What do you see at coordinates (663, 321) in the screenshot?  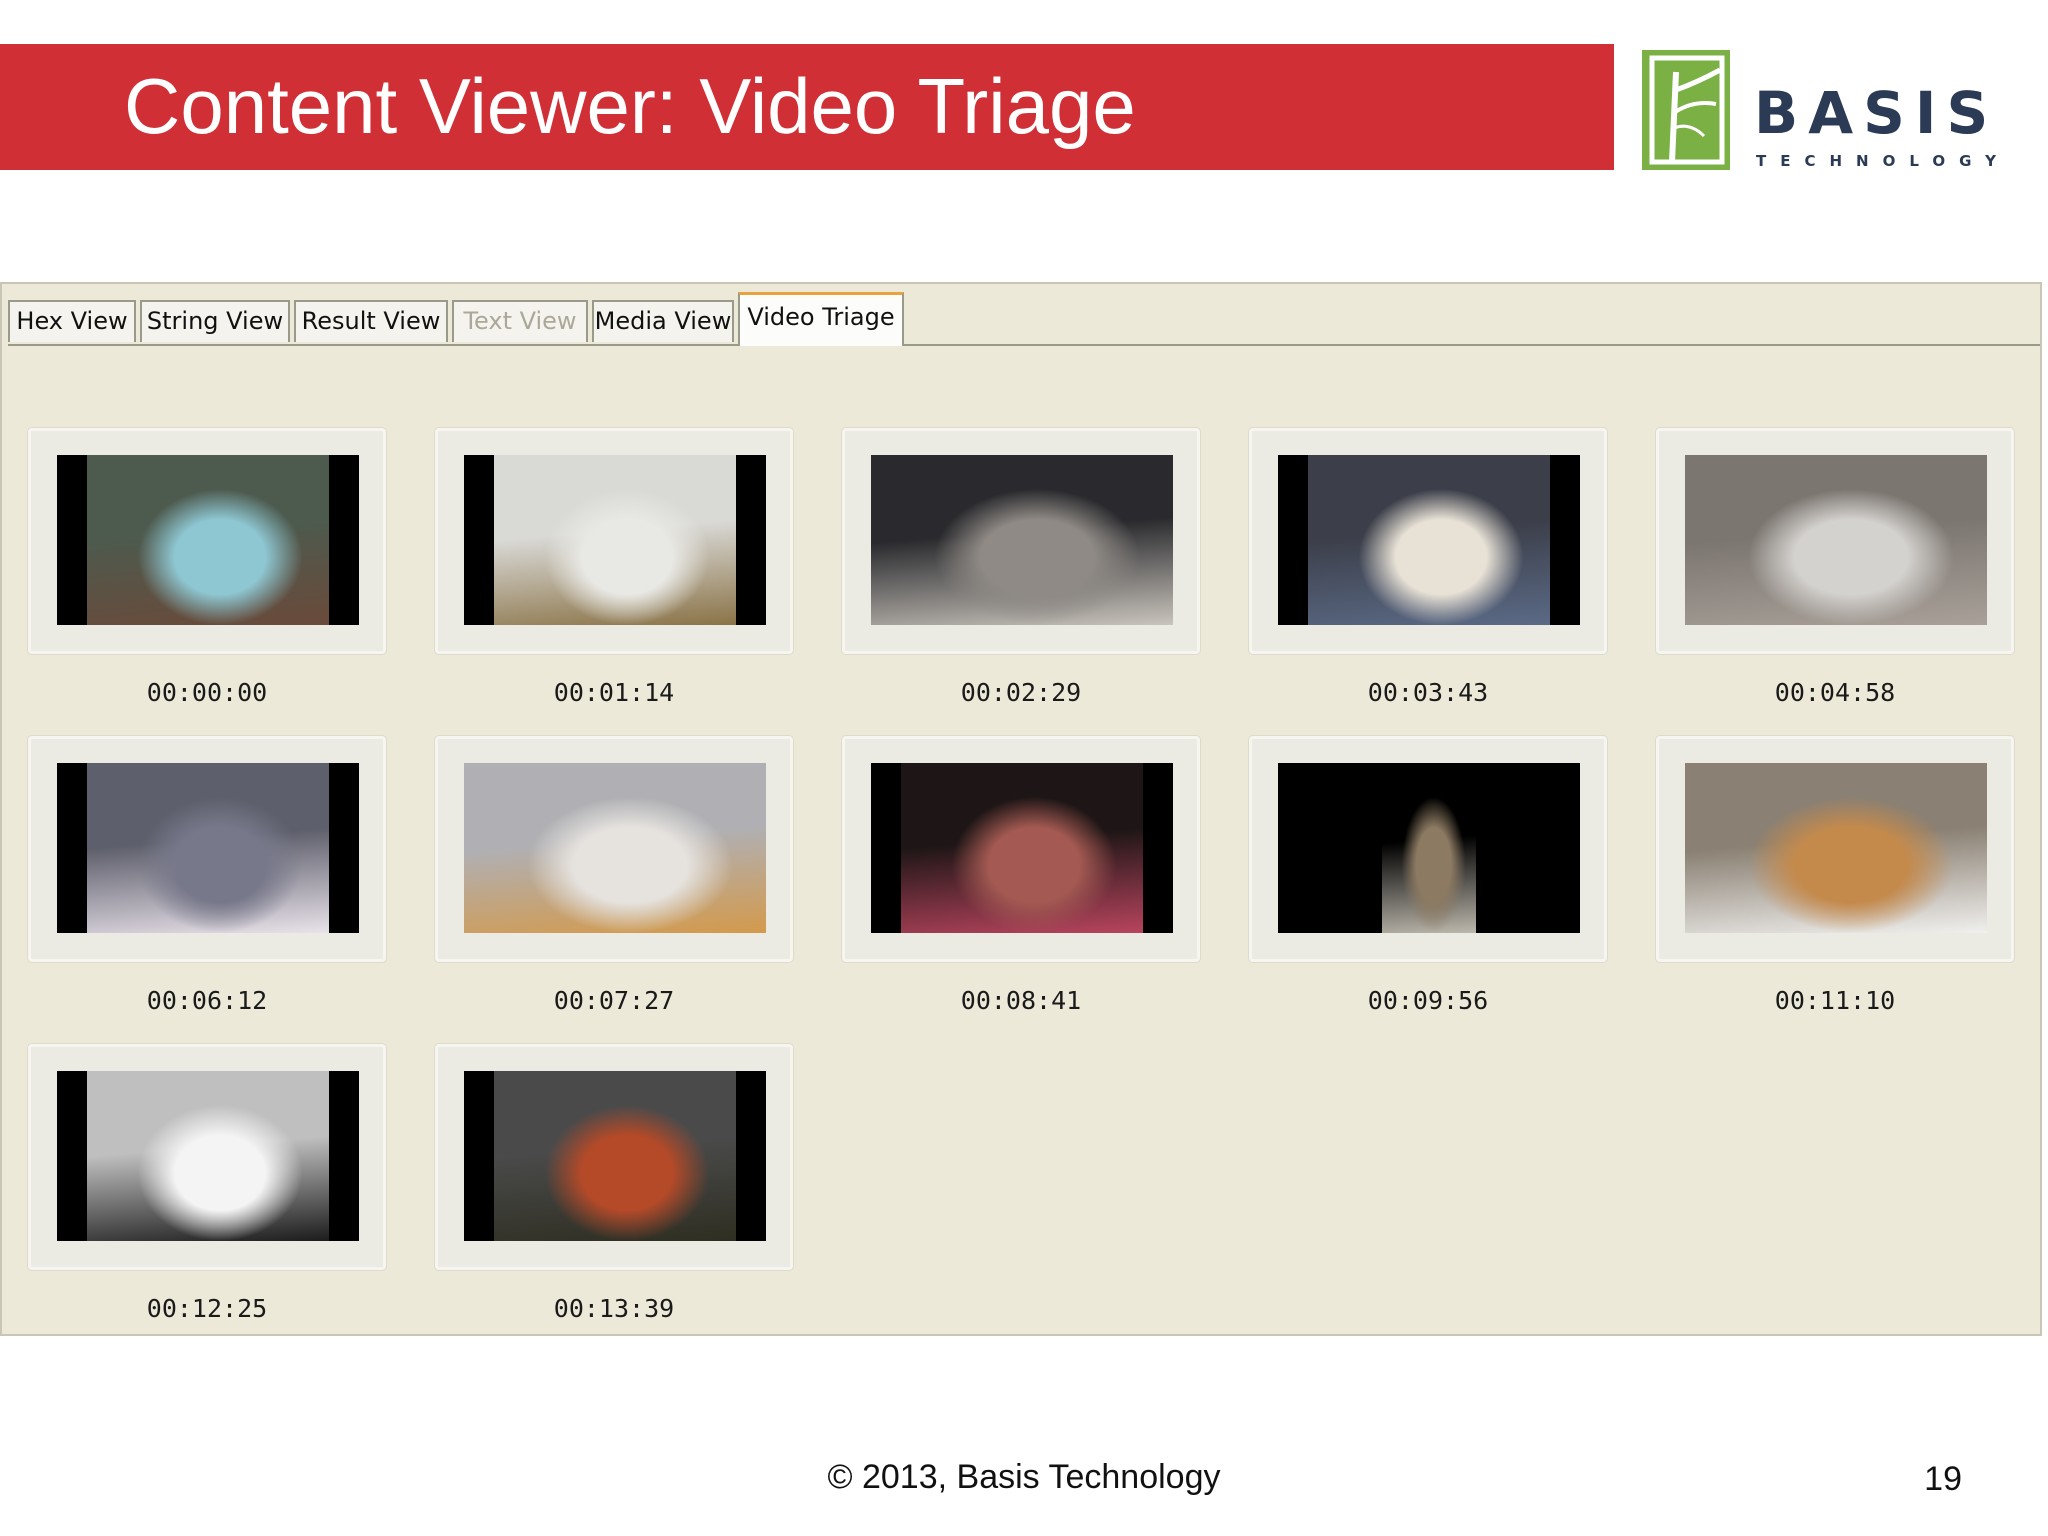 I see `tab-media-view: Media View` at bounding box center [663, 321].